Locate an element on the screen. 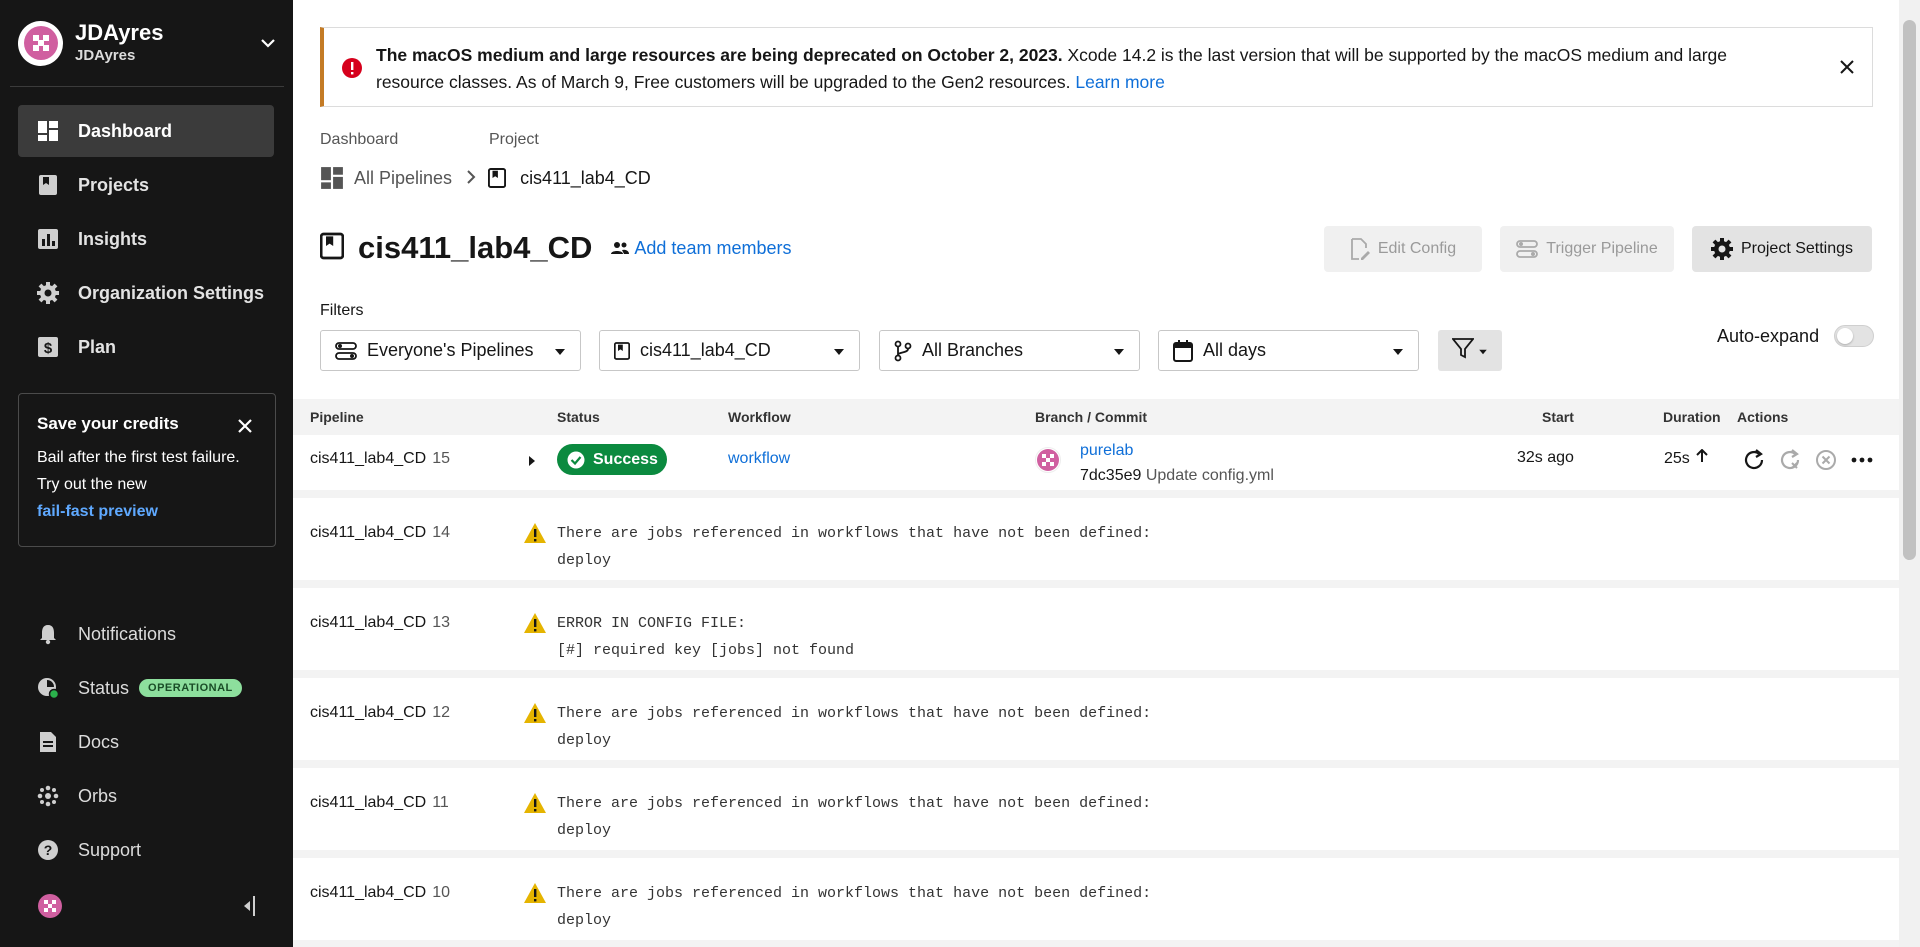 The image size is (1920, 947). fail-fast-link: fail-fast preview is located at coordinates (147, 511).